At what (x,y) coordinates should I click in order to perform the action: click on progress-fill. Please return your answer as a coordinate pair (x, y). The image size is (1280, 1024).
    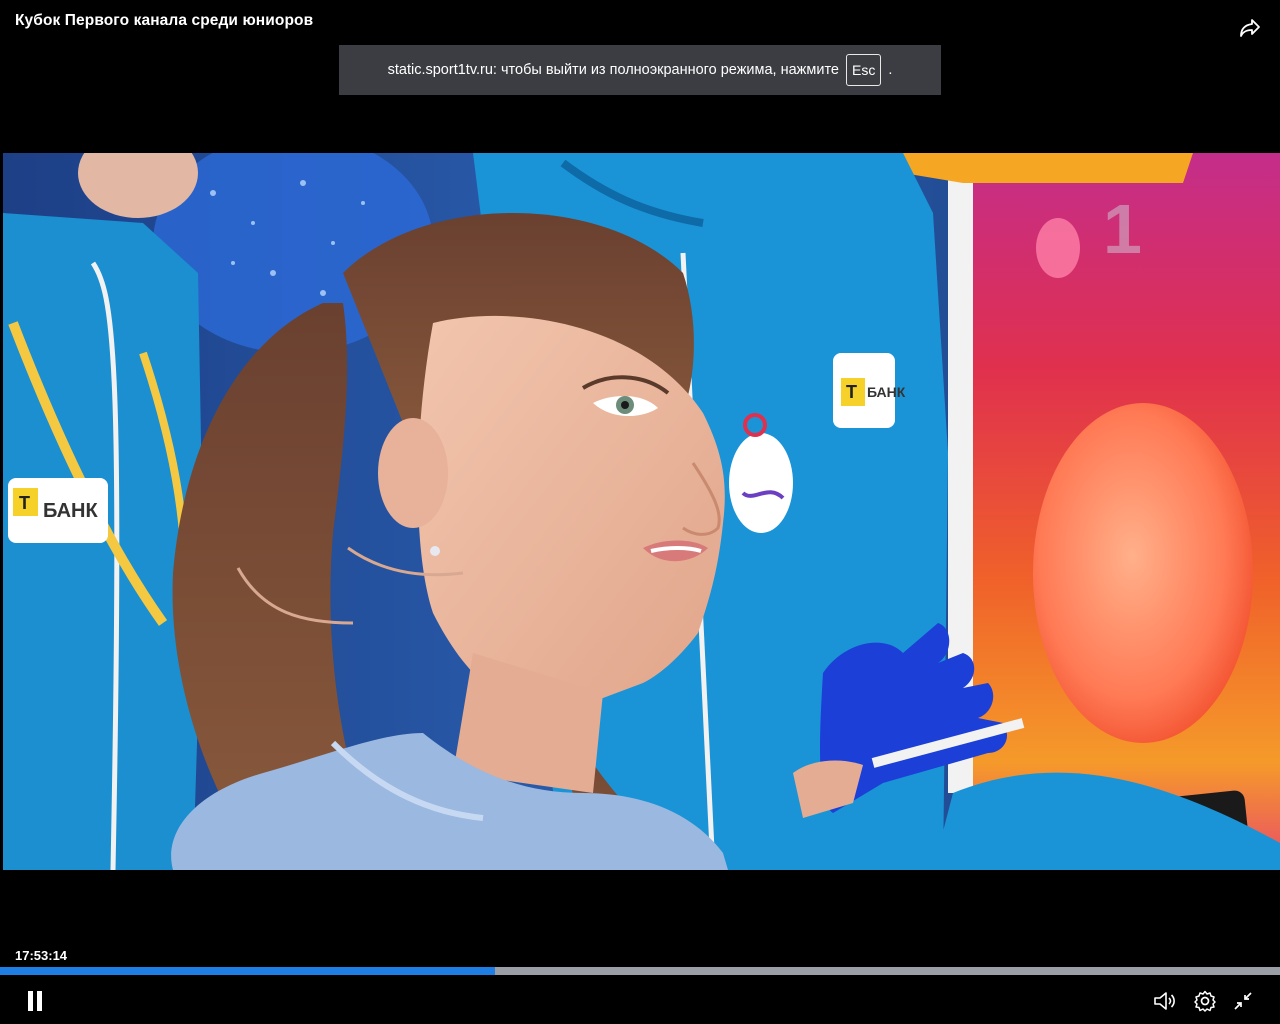
    Looking at the image, I should click on (248, 971).